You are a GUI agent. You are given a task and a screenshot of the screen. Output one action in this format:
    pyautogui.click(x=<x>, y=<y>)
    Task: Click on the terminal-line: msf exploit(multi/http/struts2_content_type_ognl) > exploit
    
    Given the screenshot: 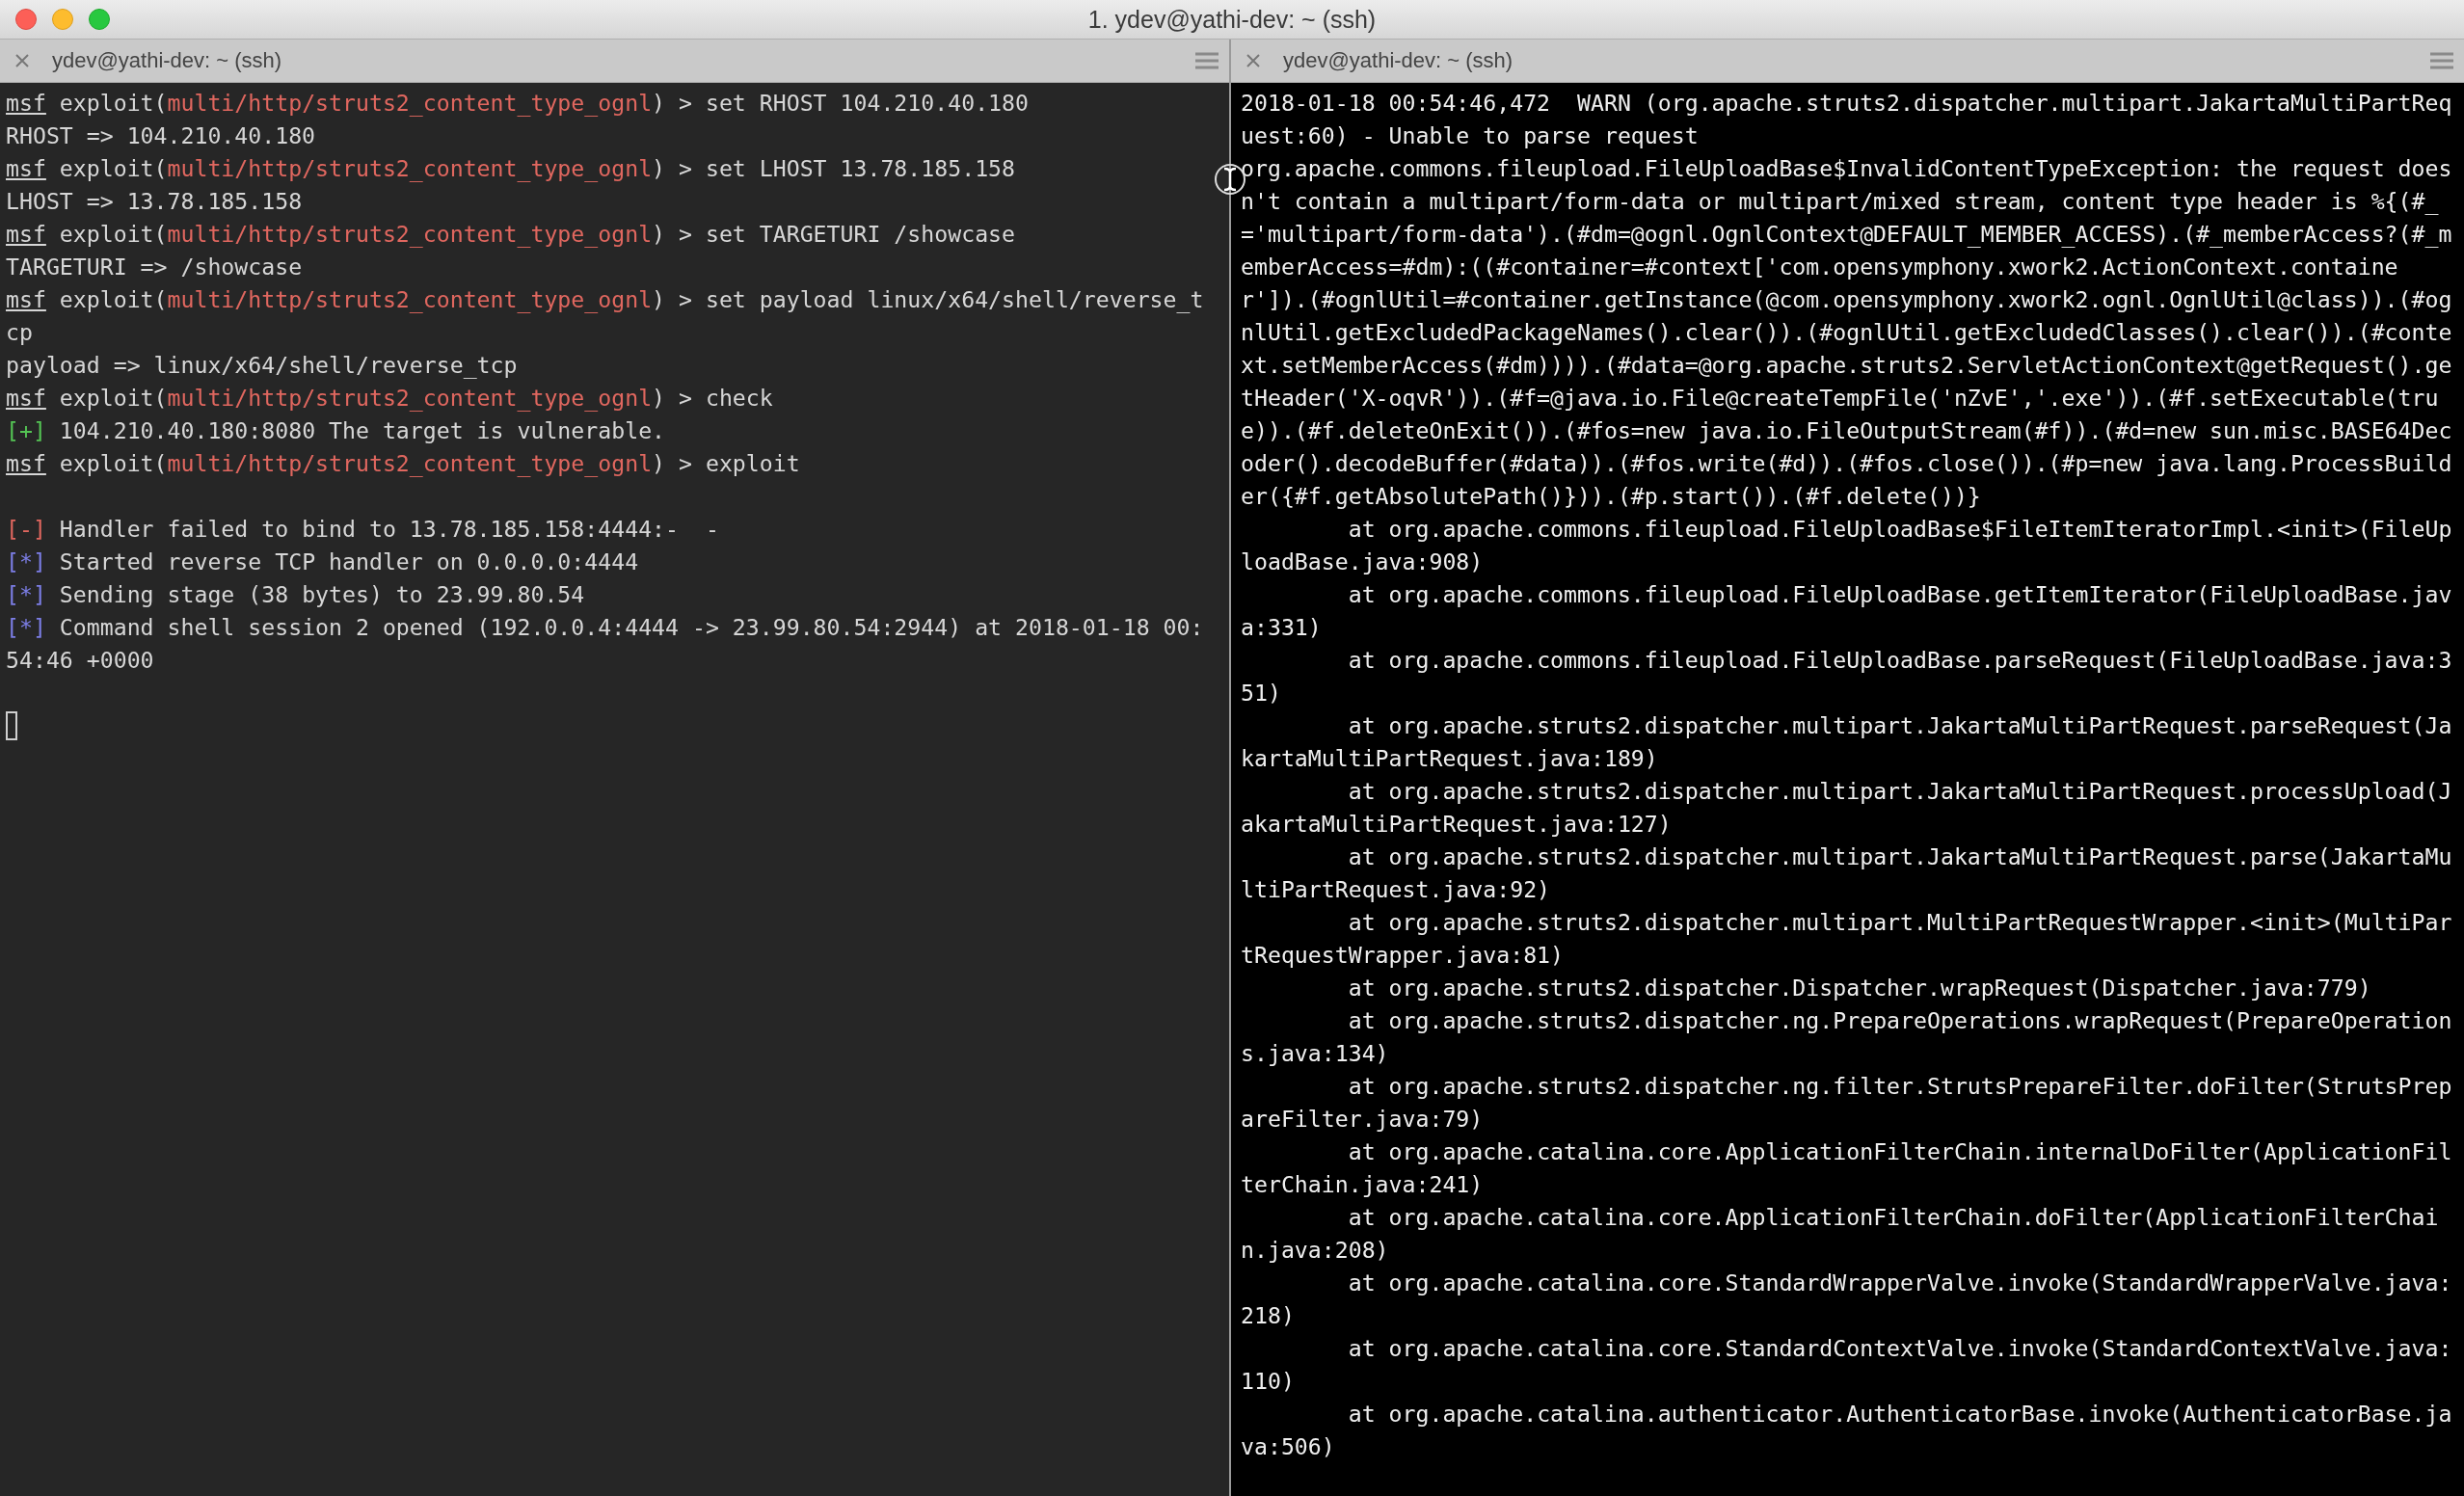 What is the action you would take?
    pyautogui.click(x=404, y=464)
    